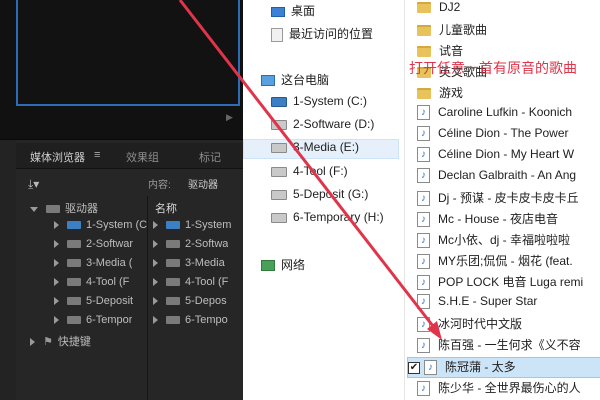 The height and width of the screenshot is (400, 600). Describe the element at coordinates (208, 225) in the screenshot. I see `list-item-label: 1-System` at that location.